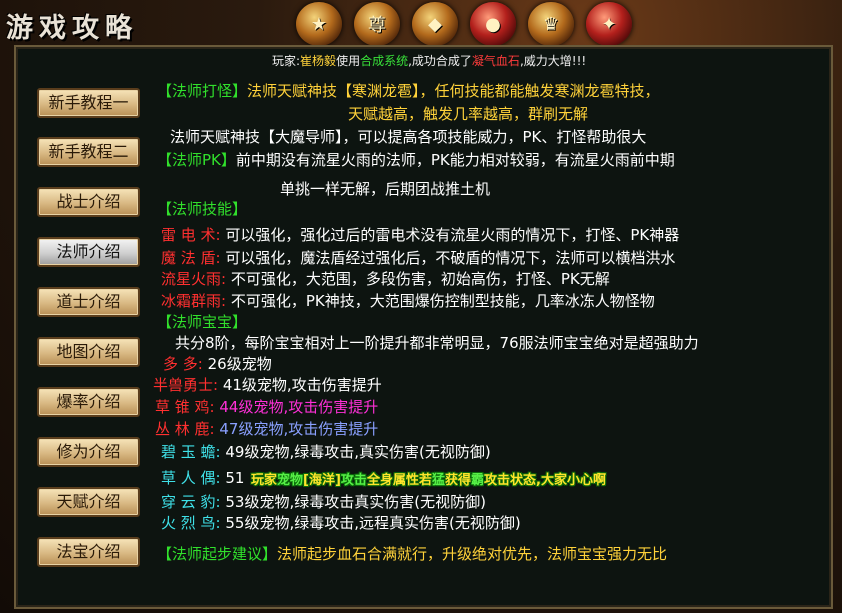  Describe the element at coordinates (88, 502) in the screenshot. I see `nav-talent: 天赋介绍` at that location.